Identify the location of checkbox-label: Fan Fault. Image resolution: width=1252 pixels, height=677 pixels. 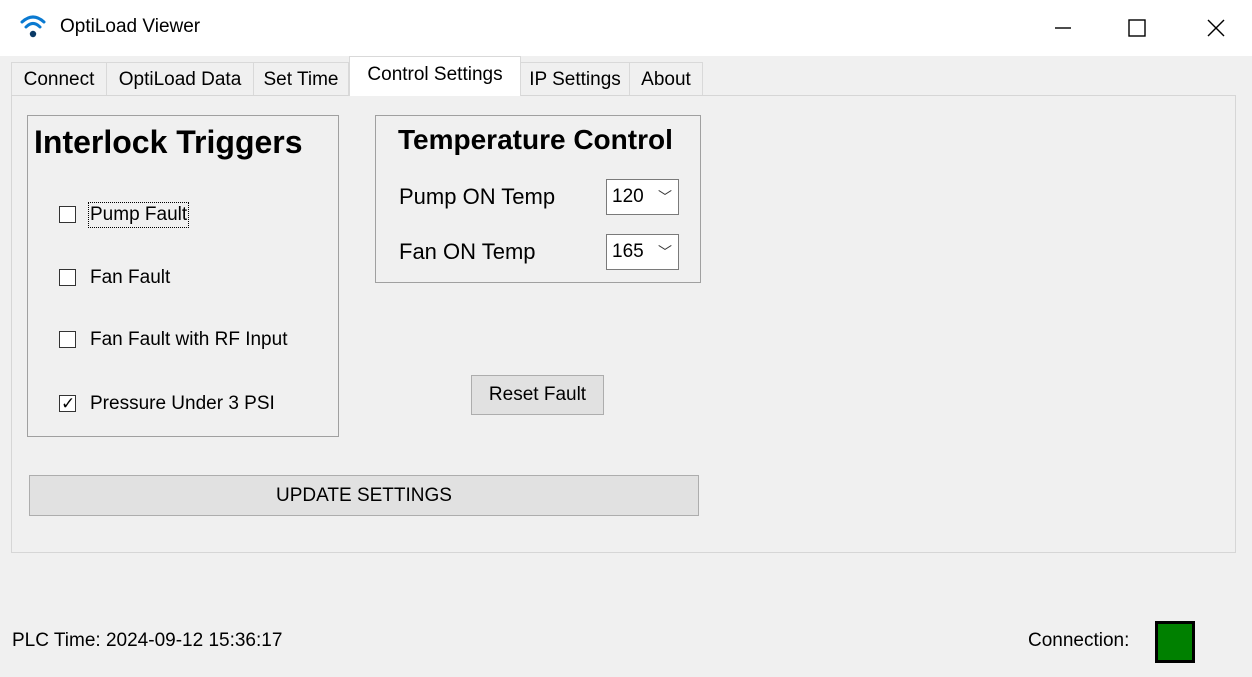
(130, 277).